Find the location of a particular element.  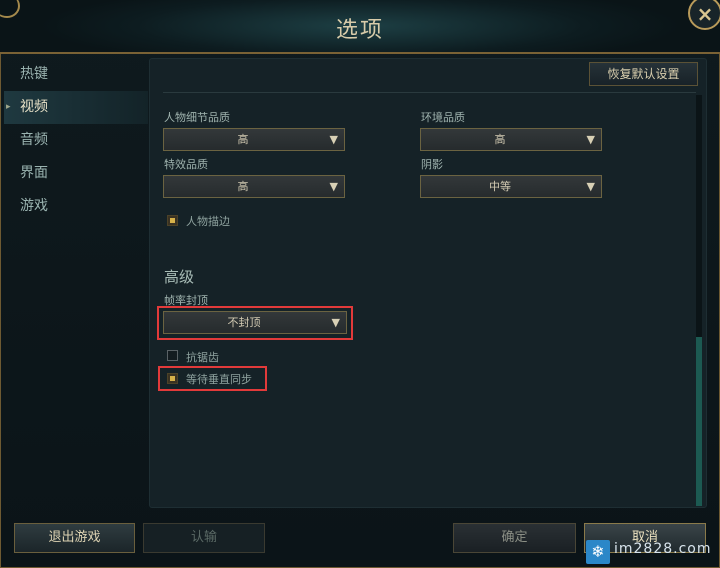

advanced-section-title: 高级 is located at coordinates (179, 277).